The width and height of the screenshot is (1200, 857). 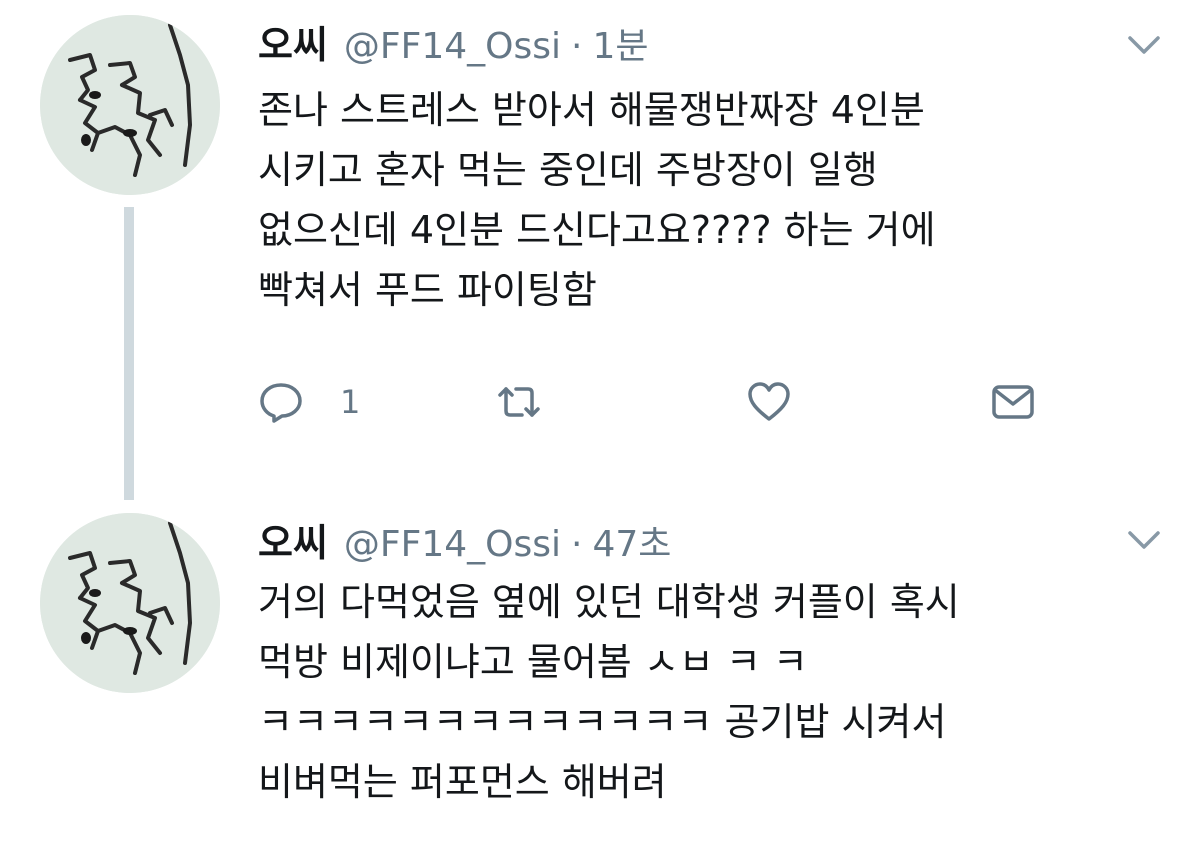 What do you see at coordinates (658, 402) in the screenshot?
I see `tweet-actions: 1` at bounding box center [658, 402].